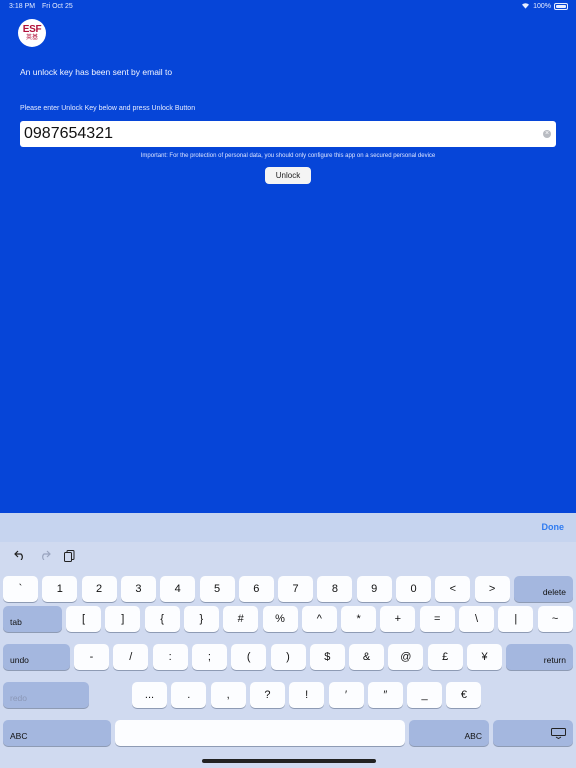  I want to click on status-time: 3:18 PM, so click(22, 6).